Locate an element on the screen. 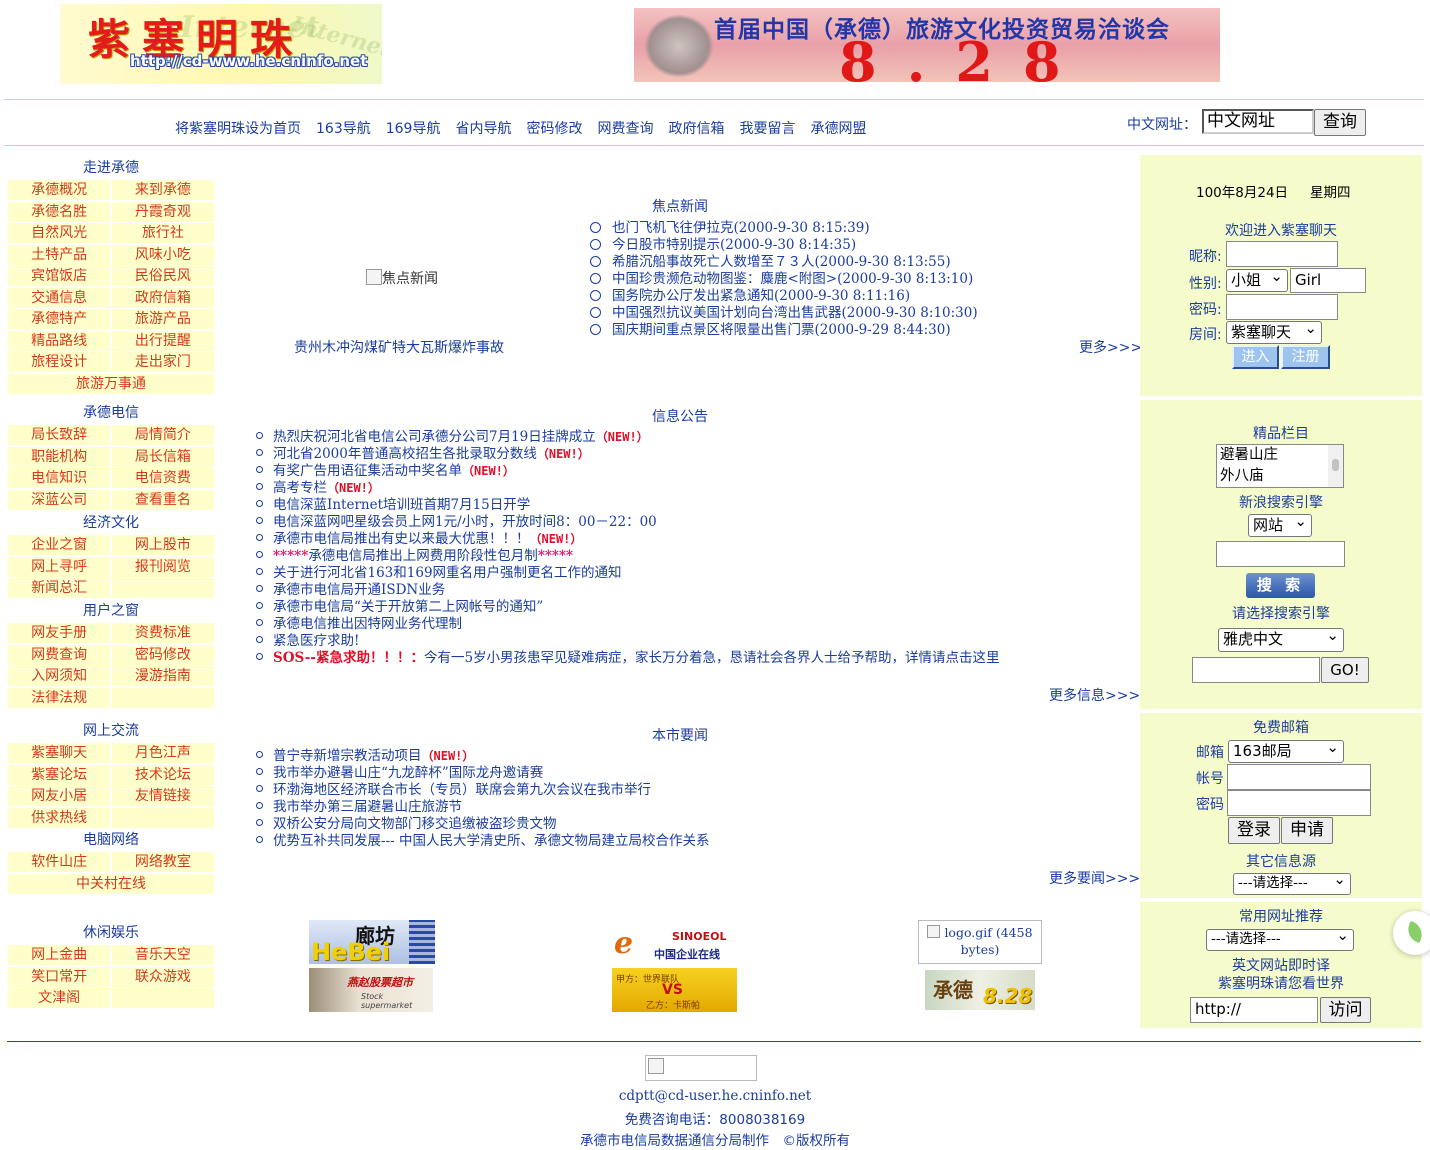  nav-link: 将紫塞明珠设为首页 is located at coordinates (238, 129).